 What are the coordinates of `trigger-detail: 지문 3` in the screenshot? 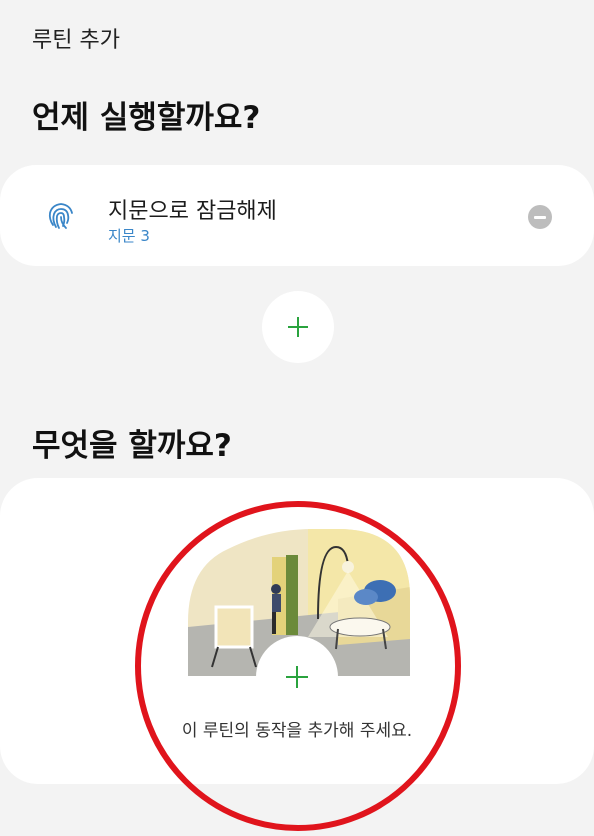 It's located at (129, 236).